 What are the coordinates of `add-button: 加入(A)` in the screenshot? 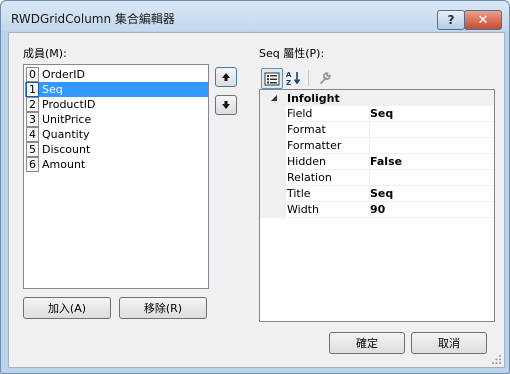 It's located at (67, 308).